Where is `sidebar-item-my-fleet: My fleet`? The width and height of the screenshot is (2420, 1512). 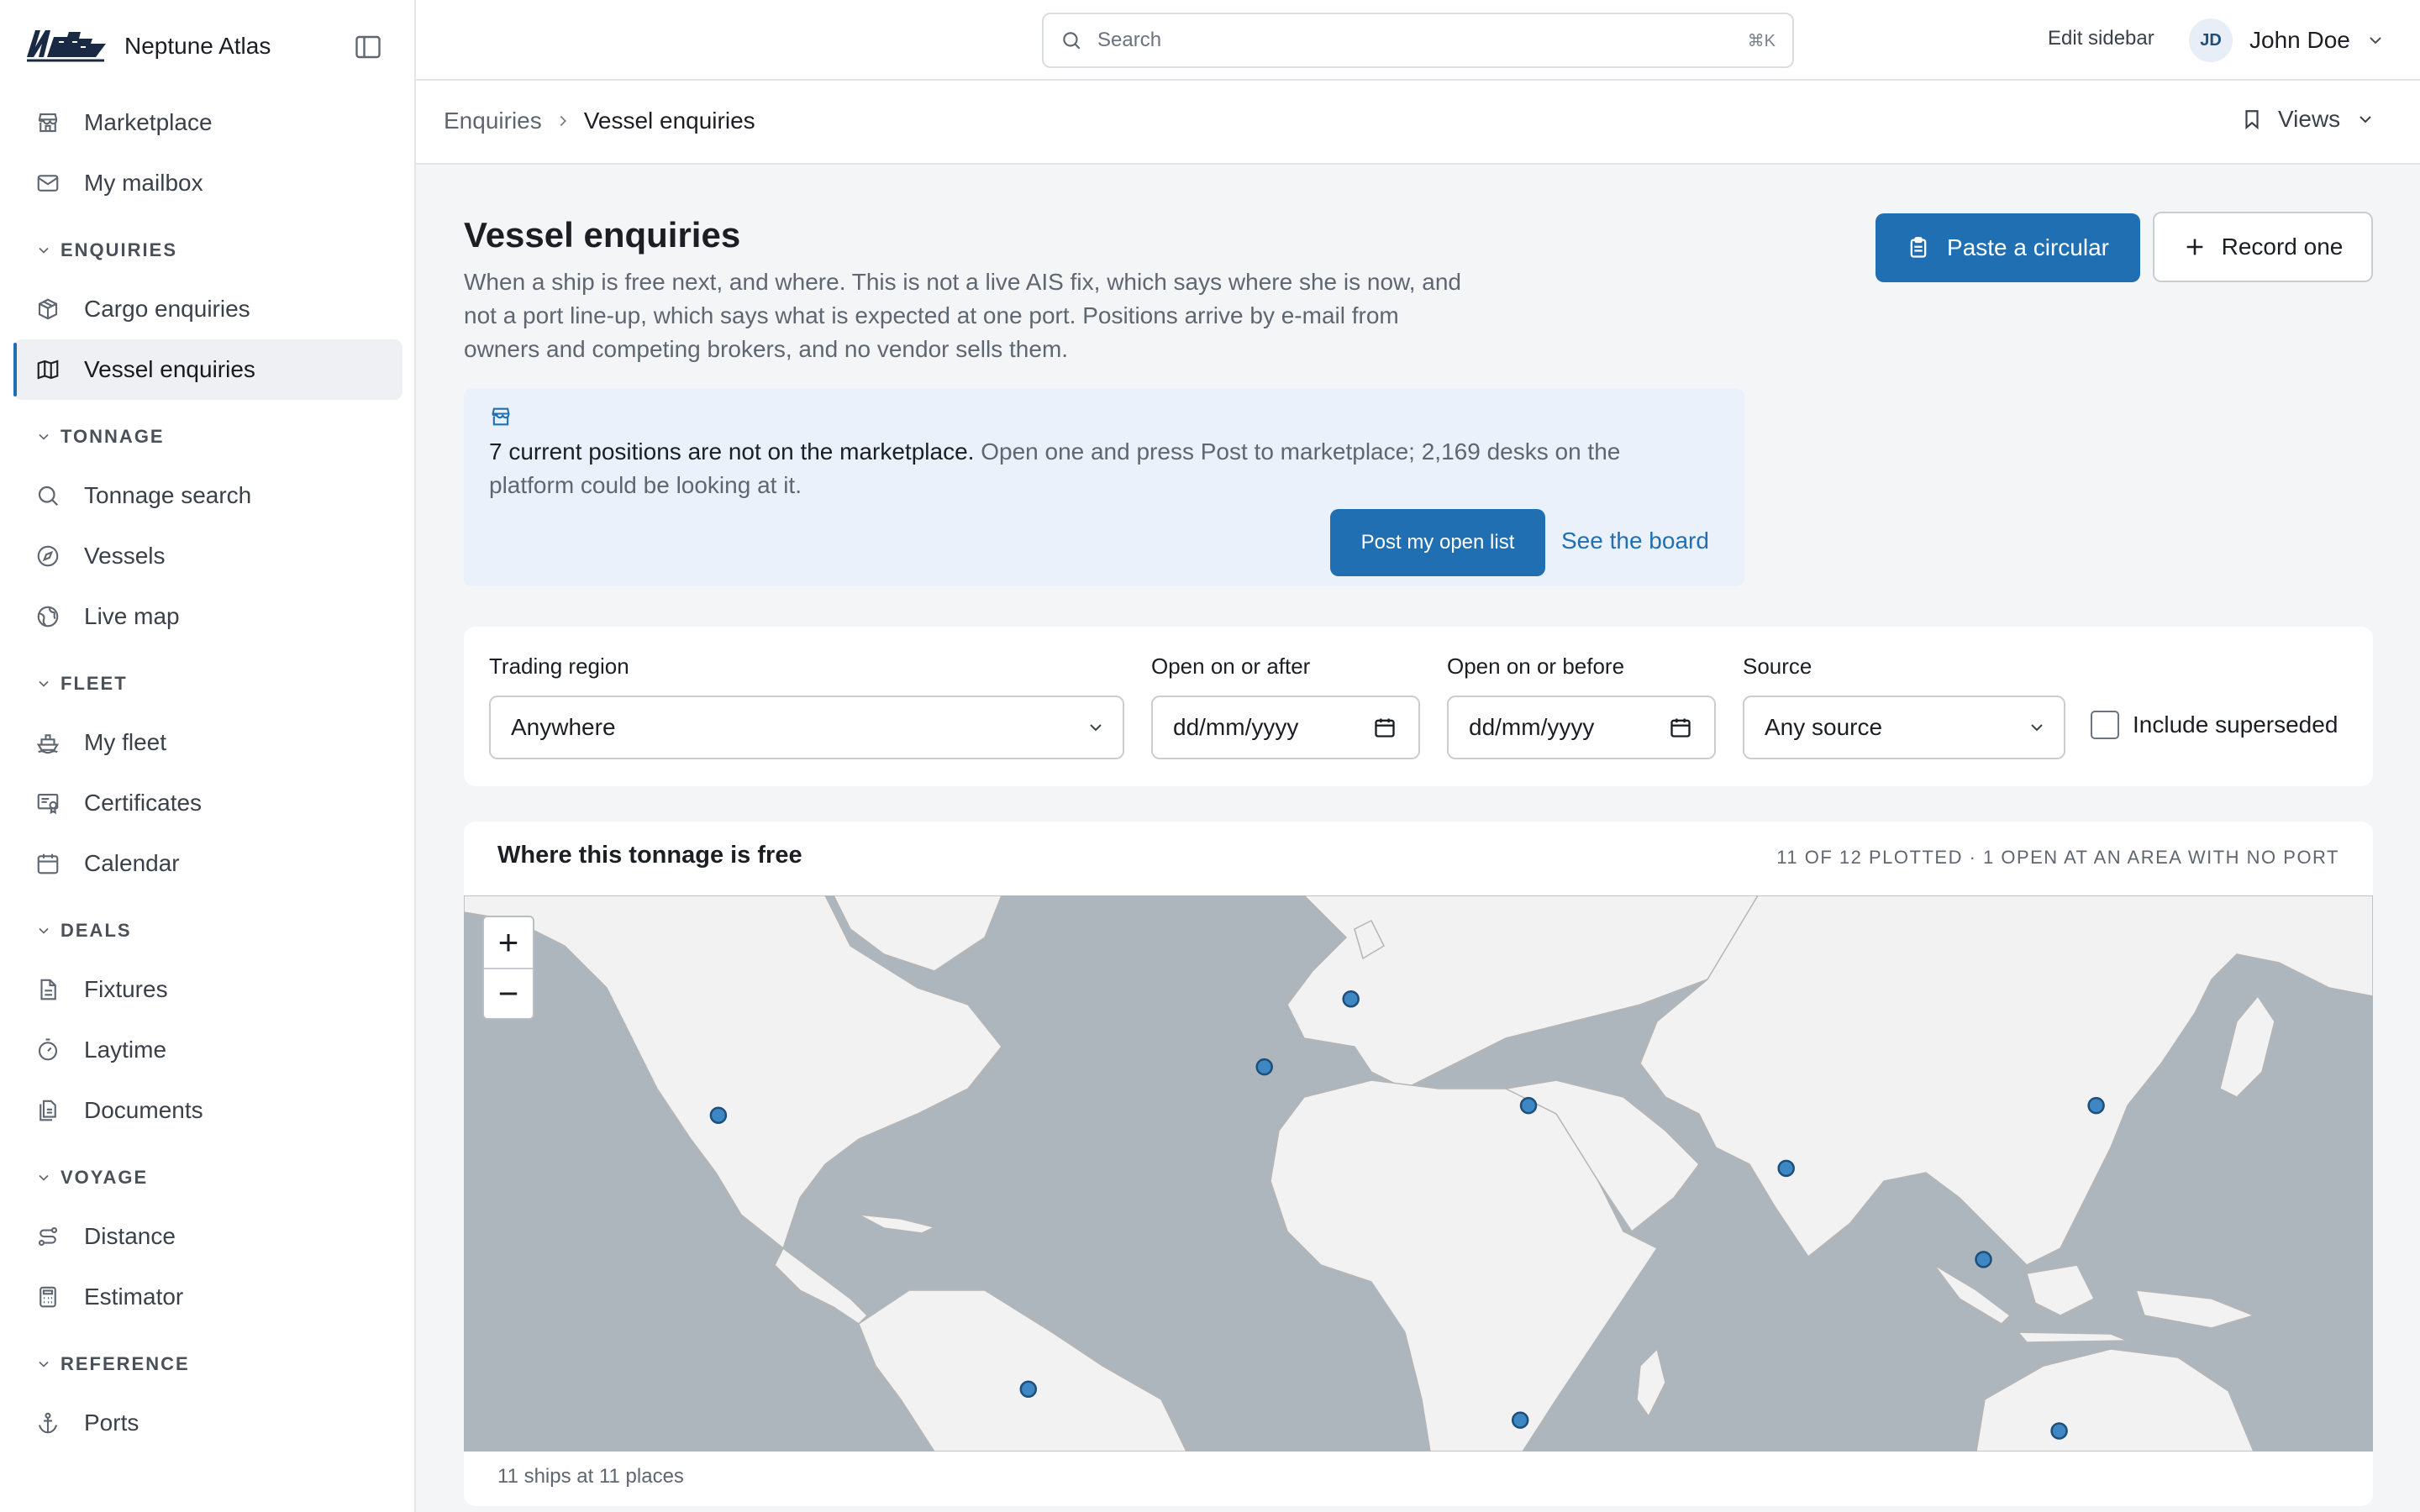
sidebar-item-my-fleet: My fleet is located at coordinates (207, 742).